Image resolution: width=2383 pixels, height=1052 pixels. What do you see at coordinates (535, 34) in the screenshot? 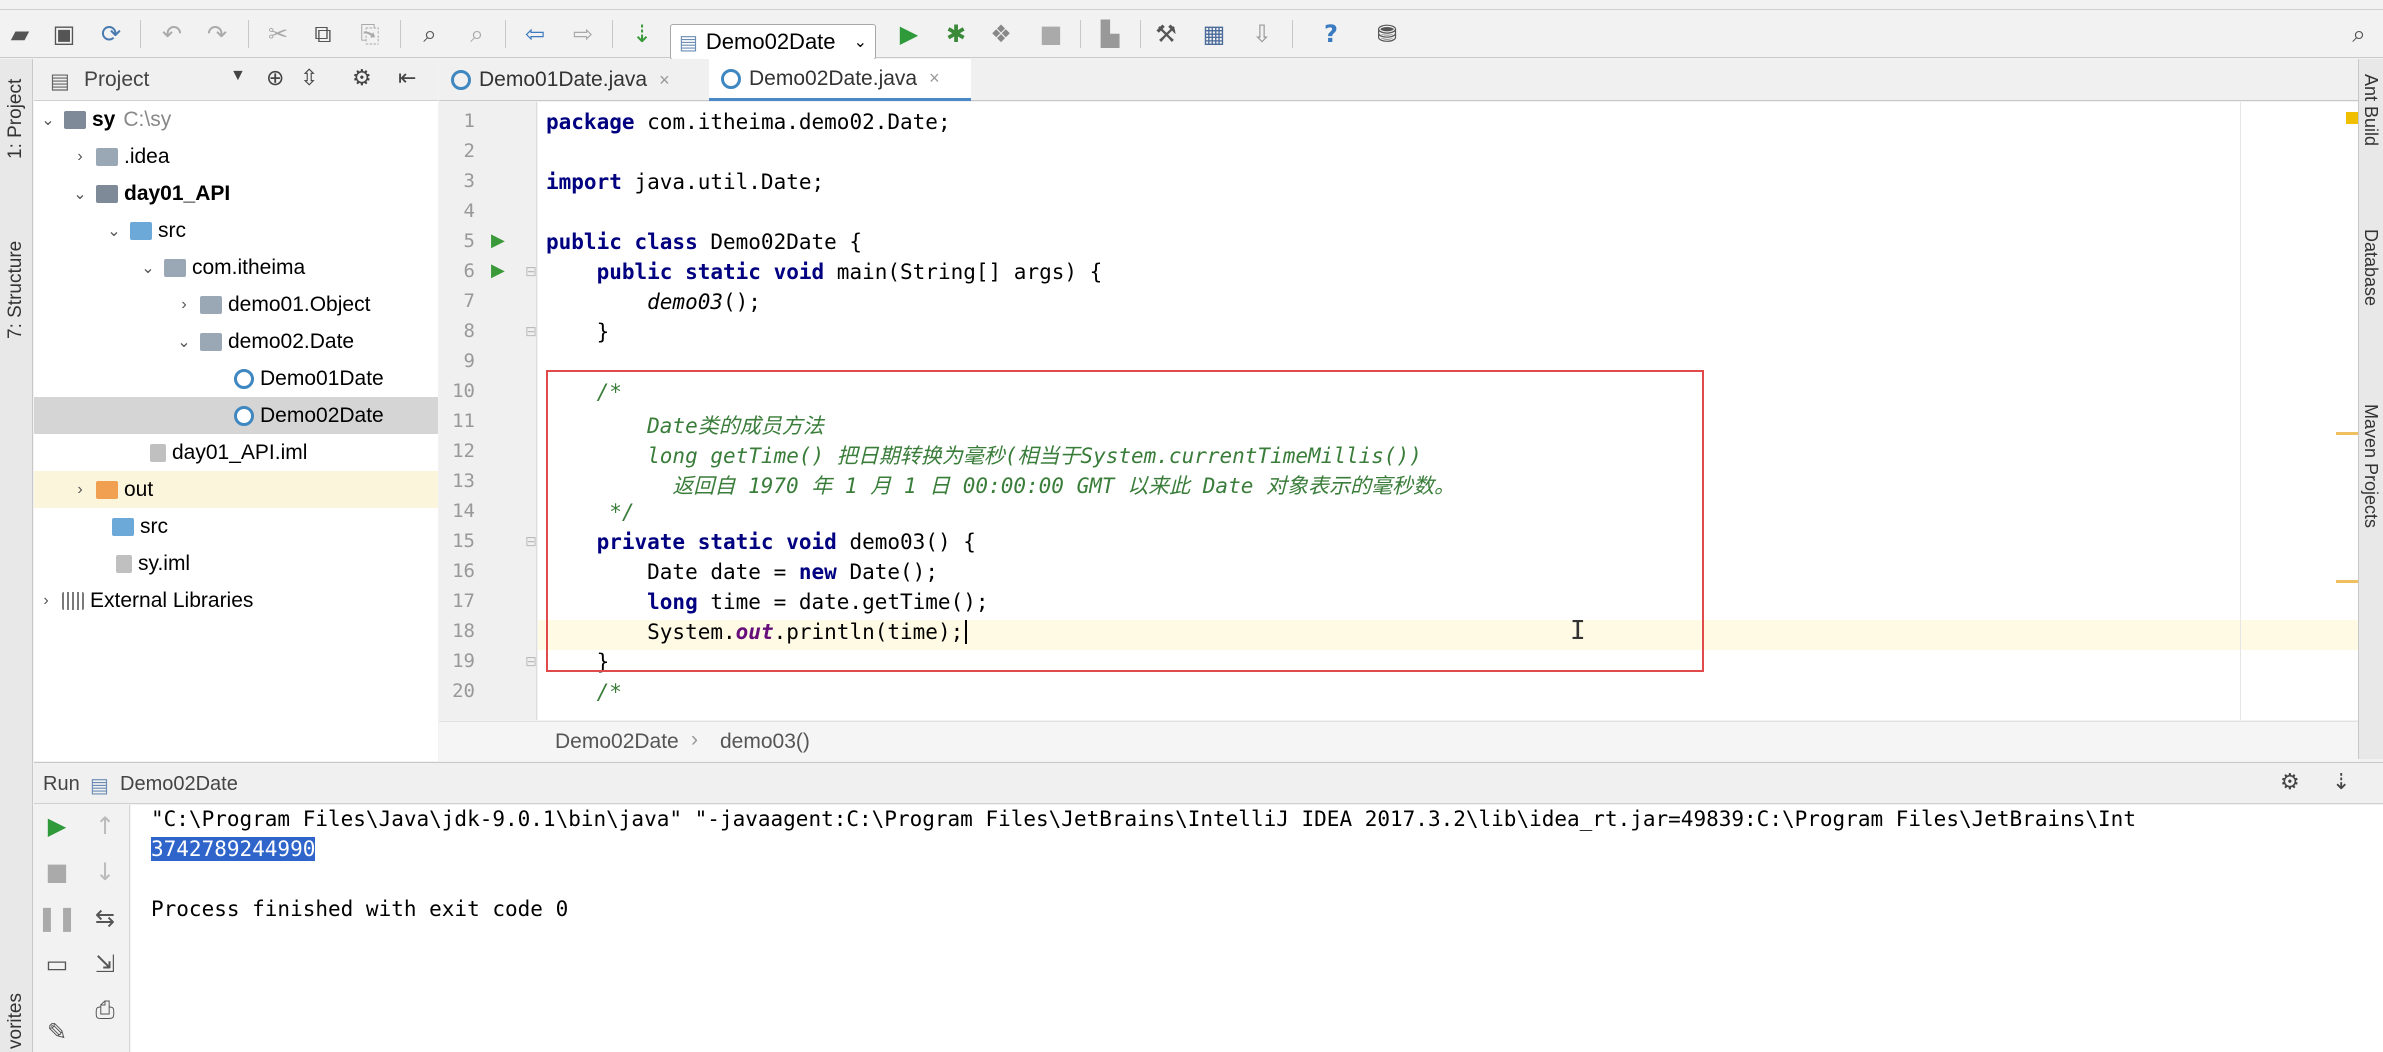
I see `back-icon: ⇦` at bounding box center [535, 34].